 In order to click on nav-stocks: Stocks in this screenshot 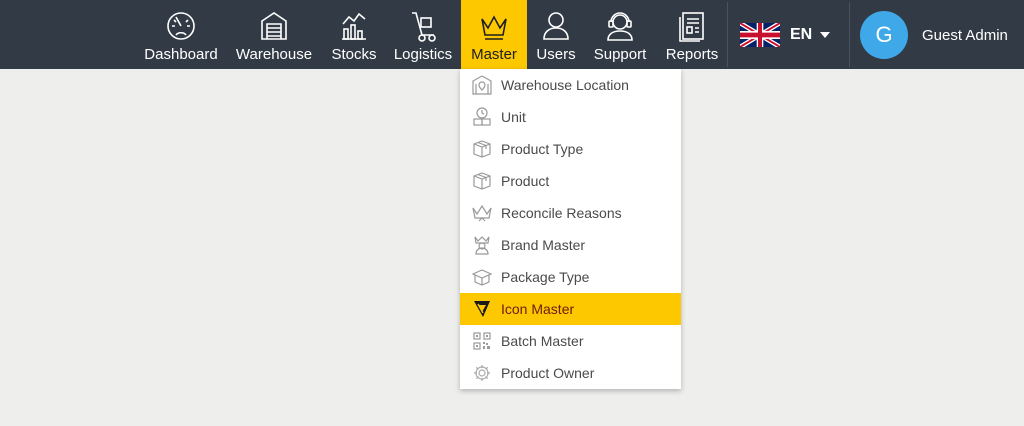, I will do `click(354, 34)`.